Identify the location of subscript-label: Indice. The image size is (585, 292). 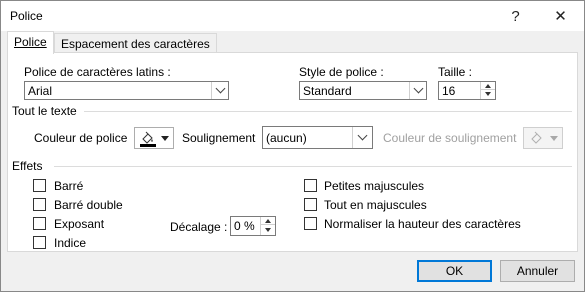
(70, 243).